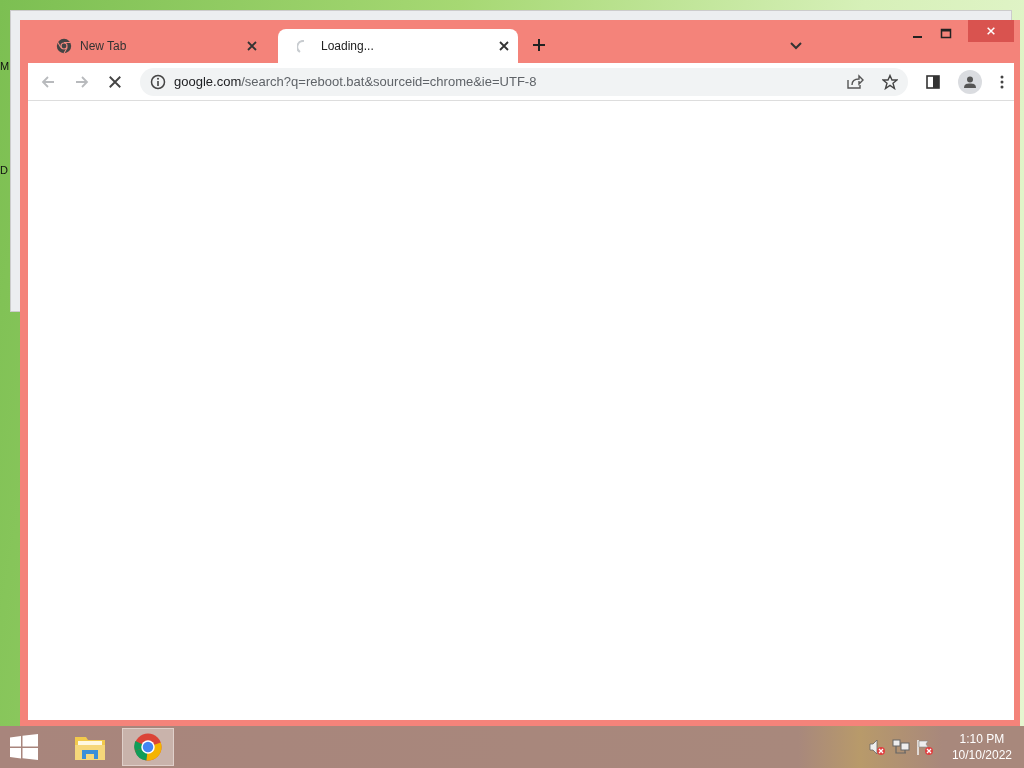  I want to click on taskbar-app-button, so click(148, 747).